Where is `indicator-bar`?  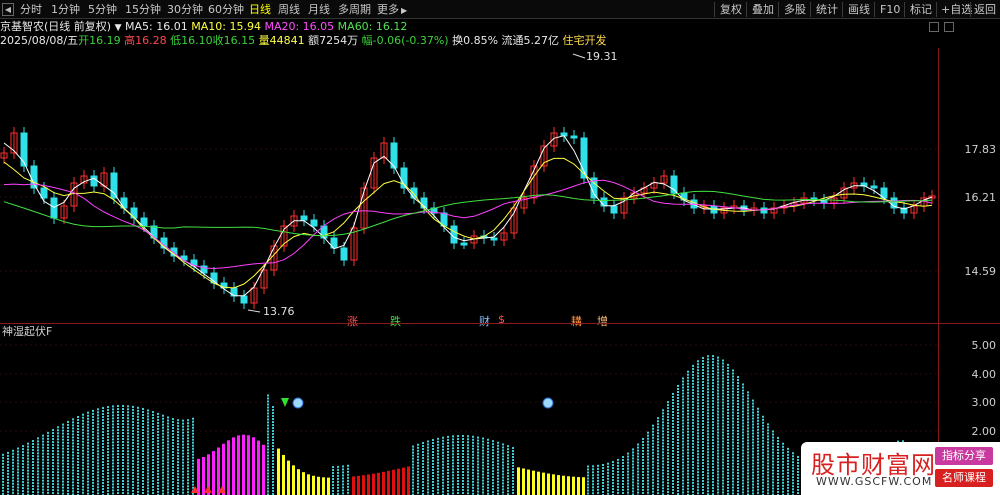
indicator-bar is located at coordinates (538, 483).